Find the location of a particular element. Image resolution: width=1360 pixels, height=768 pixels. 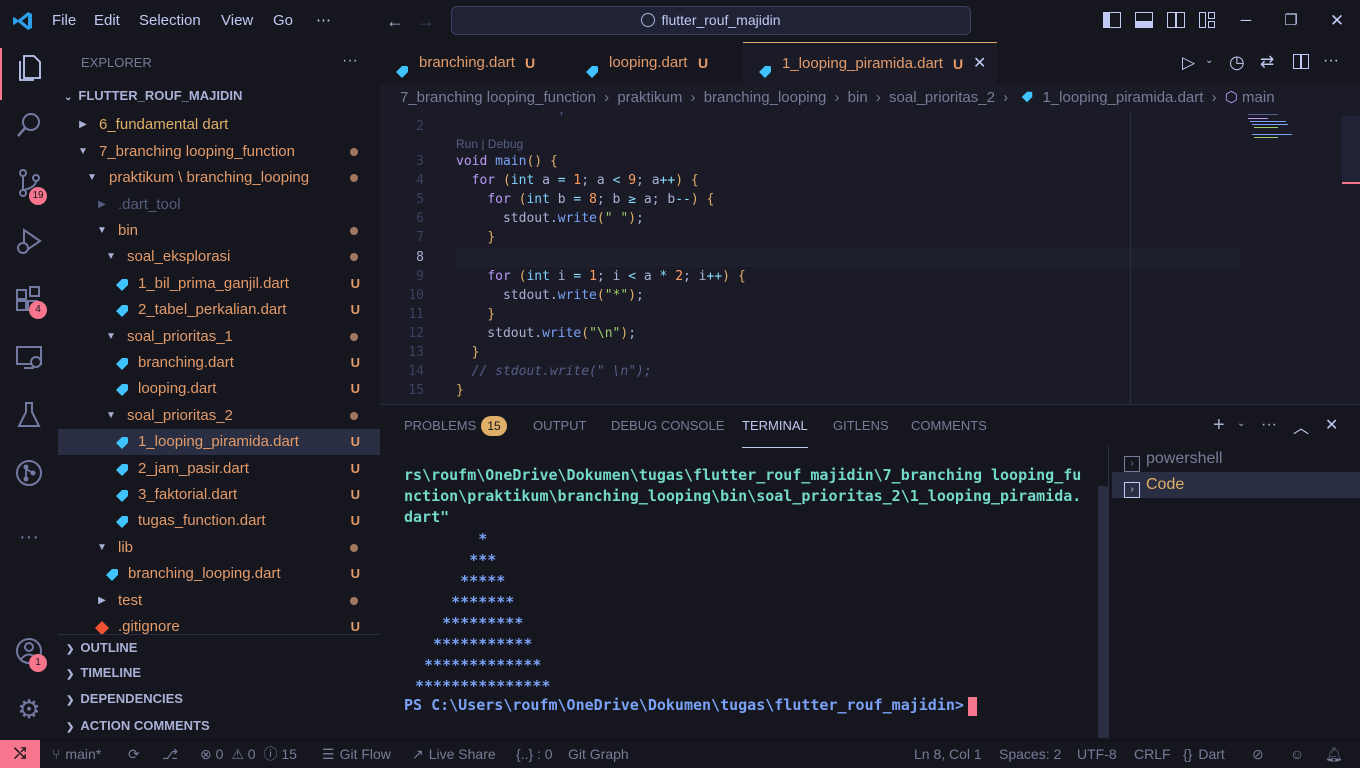

breadcrumb-item: branching_looping is located at coordinates (765, 97).